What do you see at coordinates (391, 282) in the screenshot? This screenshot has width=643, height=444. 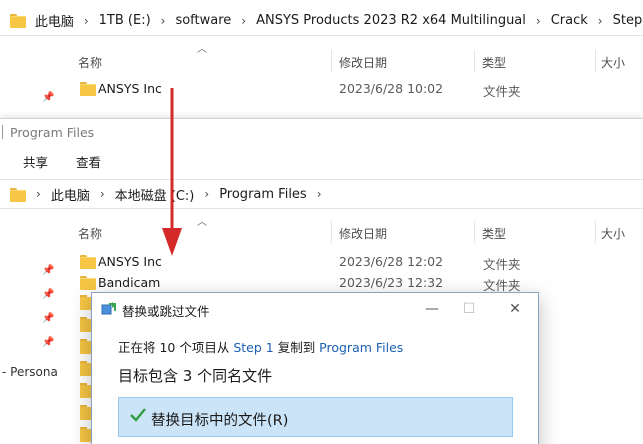 I see `file-date: 2023/6/23 12:32` at bounding box center [391, 282].